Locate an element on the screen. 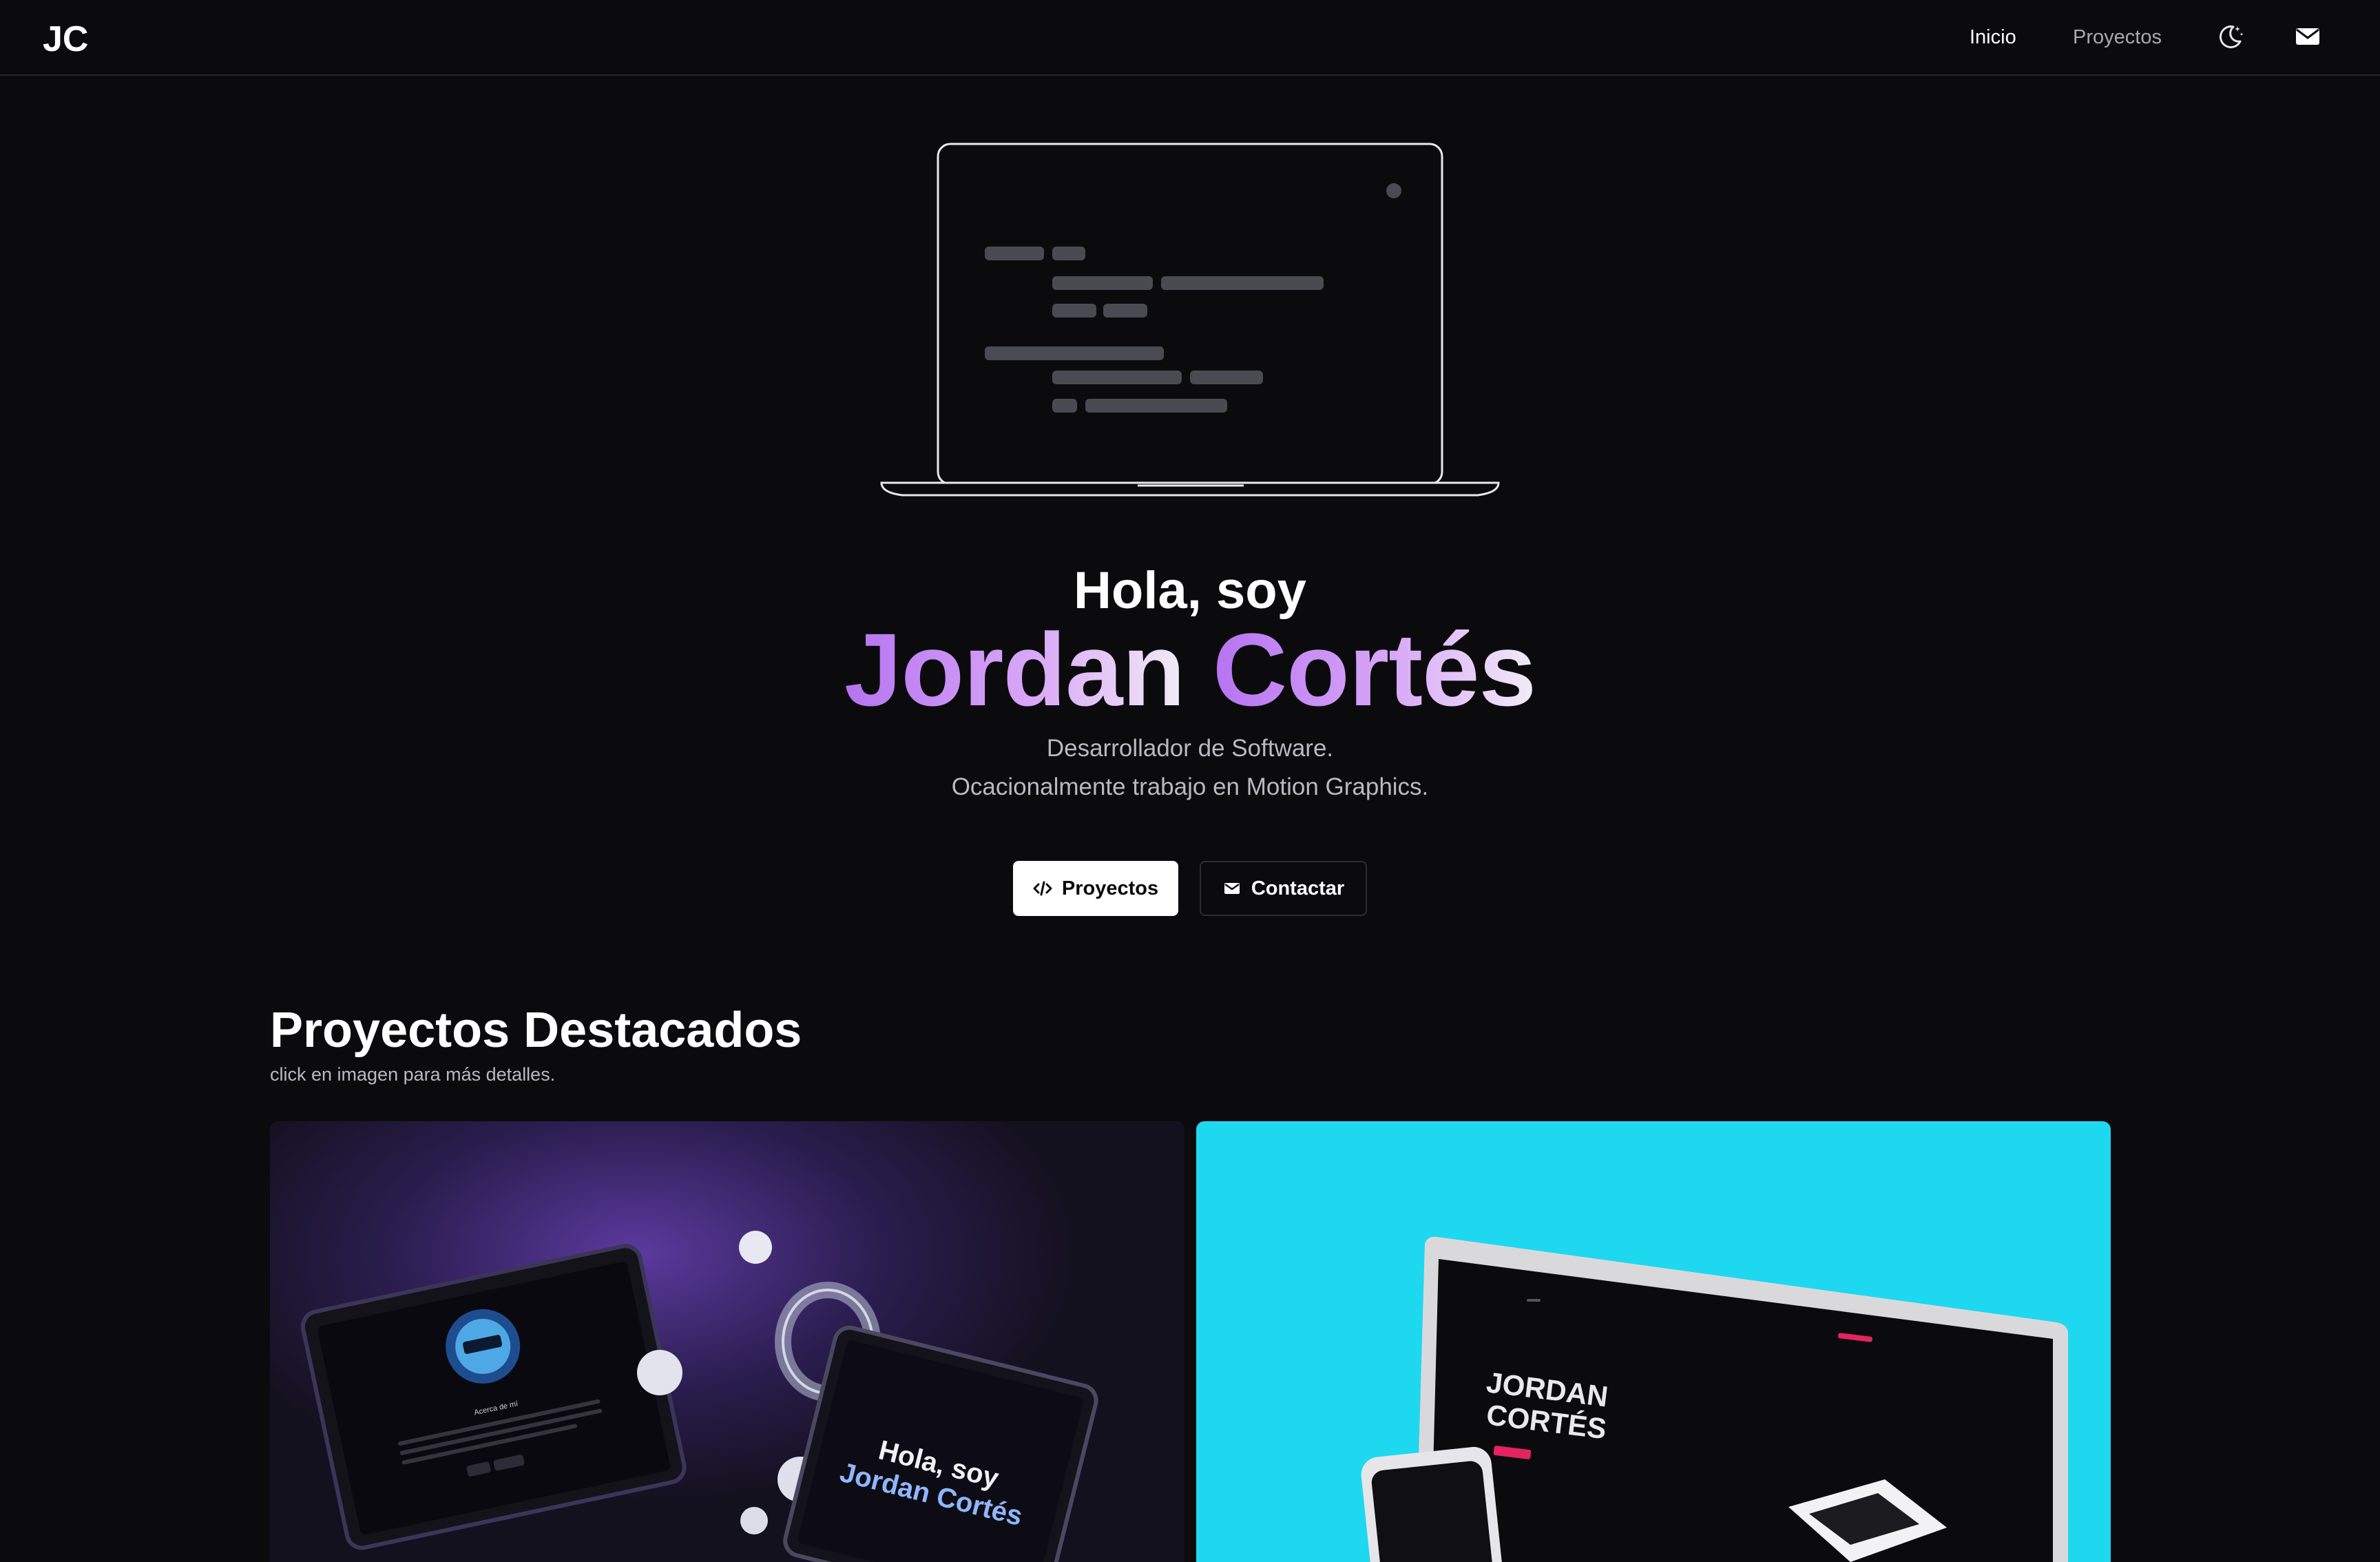 The image size is (2380, 1562). top-navbar: JC Inicio Proyectos is located at coordinates (1190, 38).